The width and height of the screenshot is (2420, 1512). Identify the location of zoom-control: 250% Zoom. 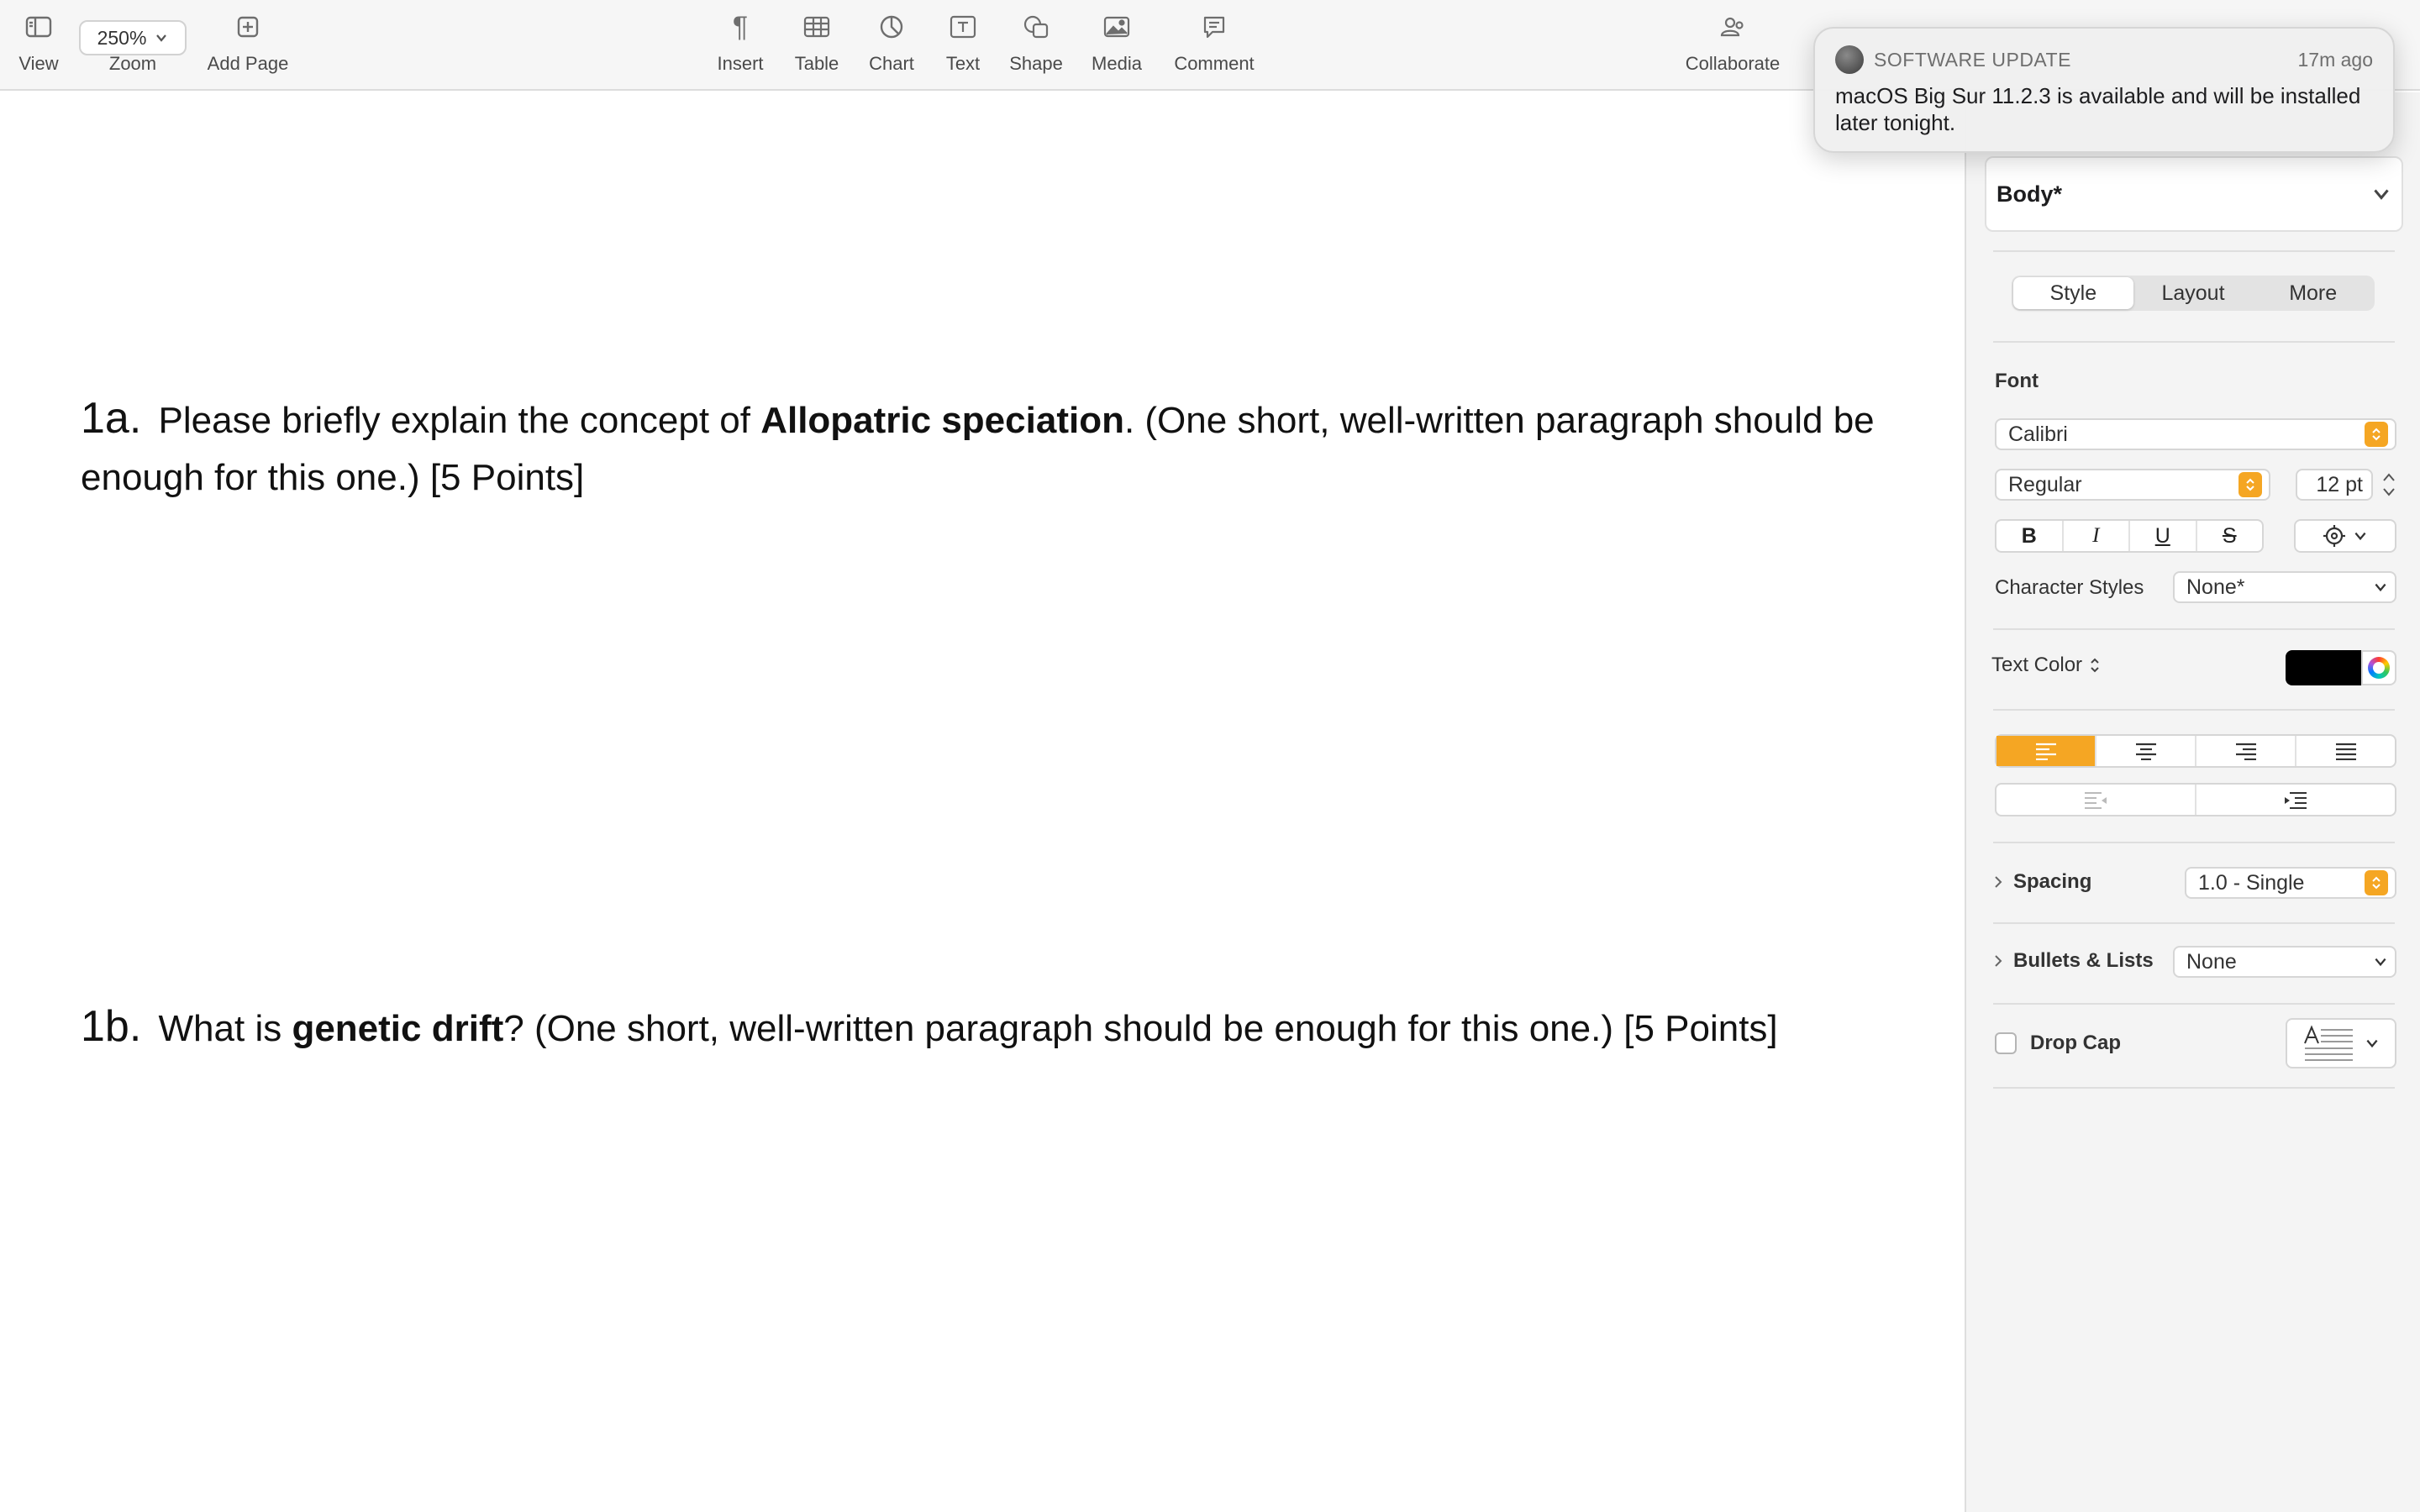
(133, 45).